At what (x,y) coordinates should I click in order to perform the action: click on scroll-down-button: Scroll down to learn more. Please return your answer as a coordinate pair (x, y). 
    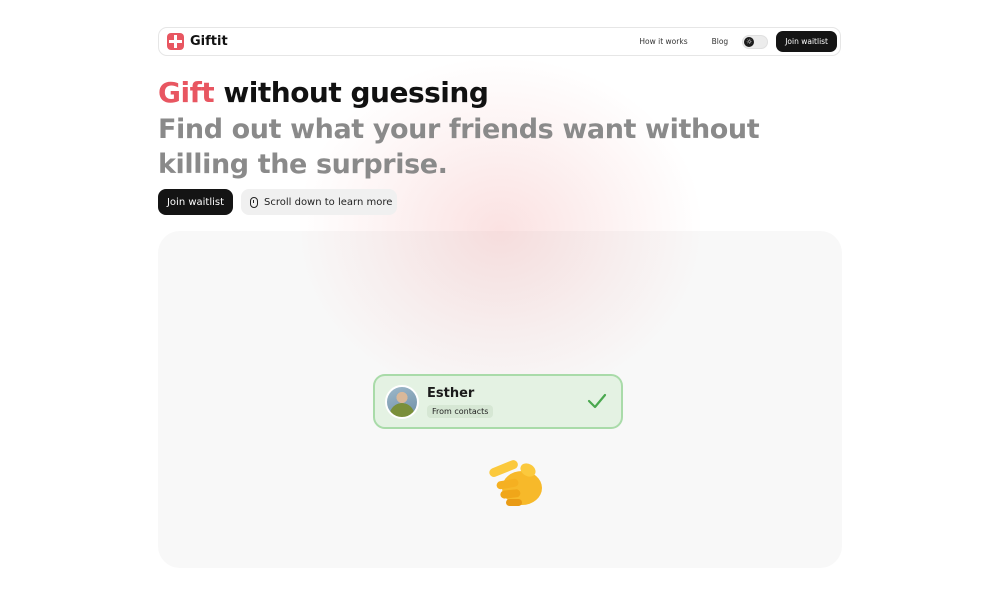
    Looking at the image, I should click on (319, 202).